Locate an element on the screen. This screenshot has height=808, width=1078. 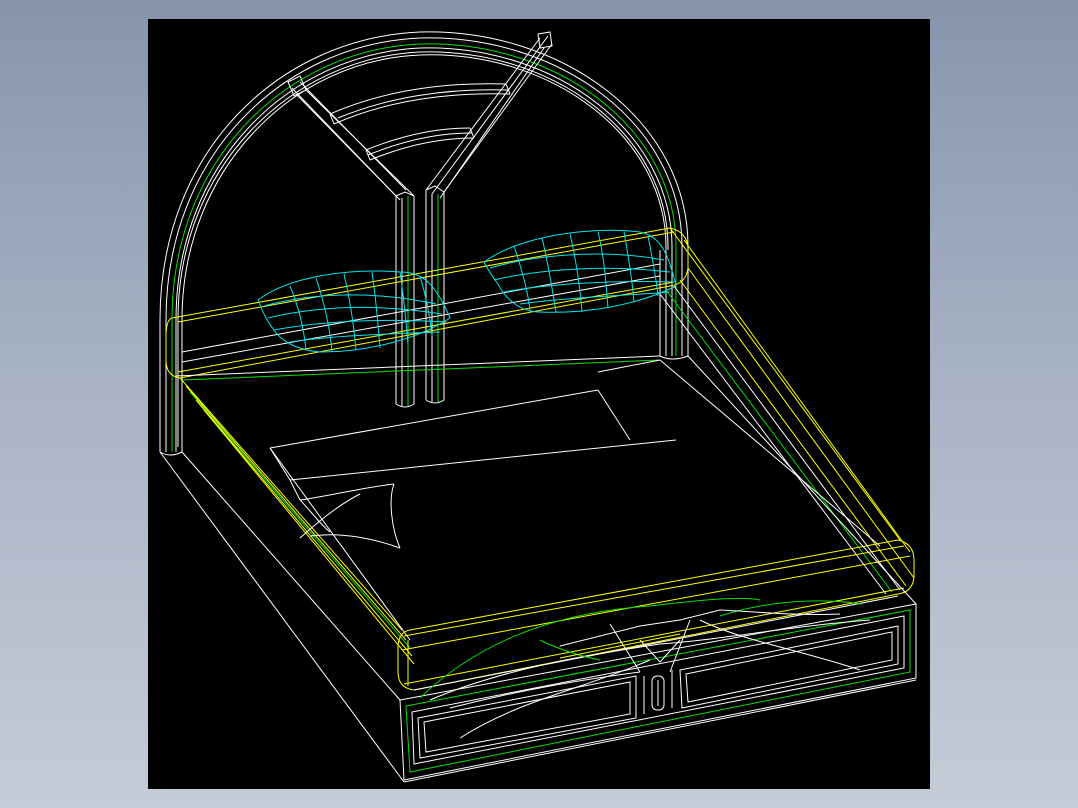
headboard-slats is located at coordinates (420, 122).